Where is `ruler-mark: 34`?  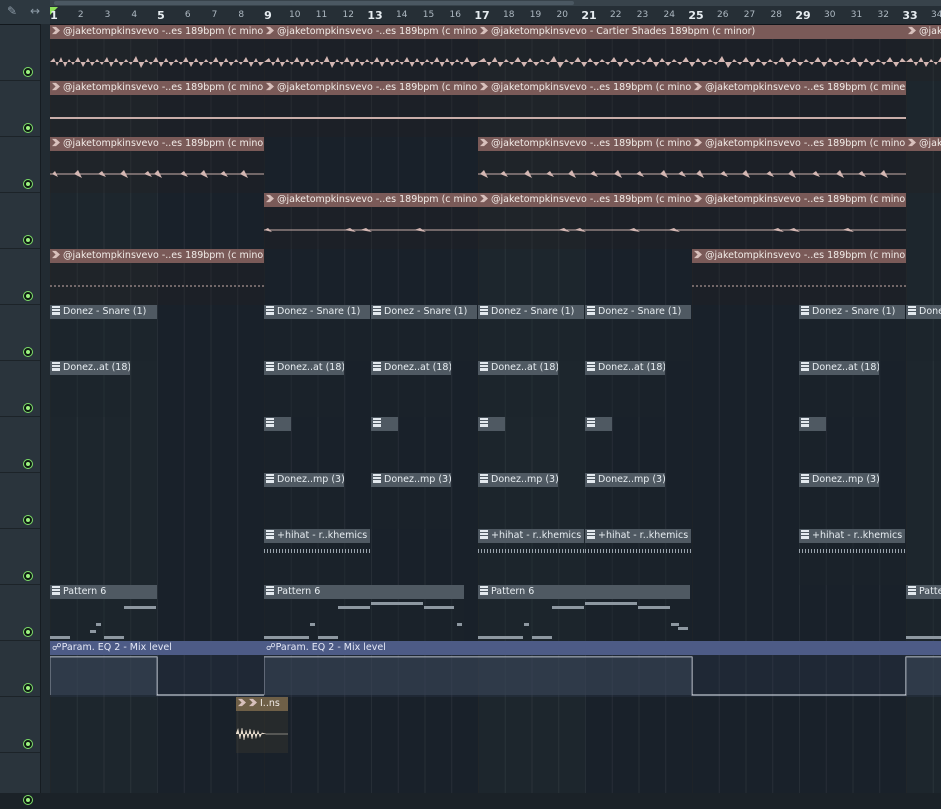
ruler-mark: 34 is located at coordinates (936, 15).